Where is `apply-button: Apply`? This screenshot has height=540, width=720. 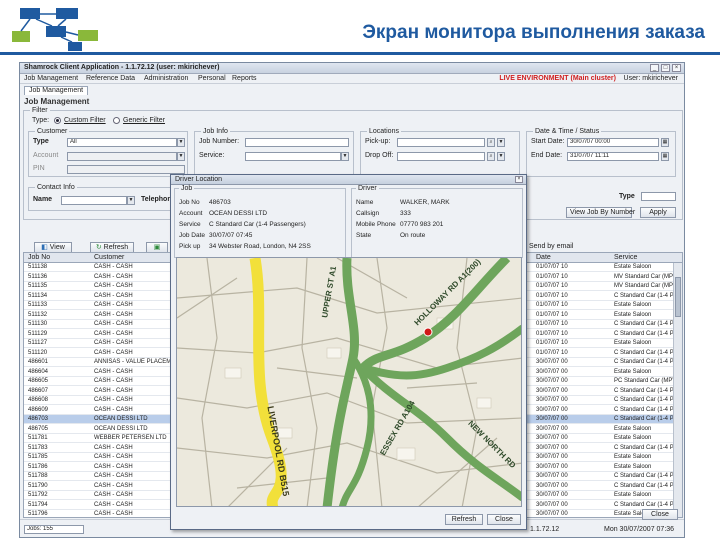
apply-button: Apply is located at coordinates (658, 212).